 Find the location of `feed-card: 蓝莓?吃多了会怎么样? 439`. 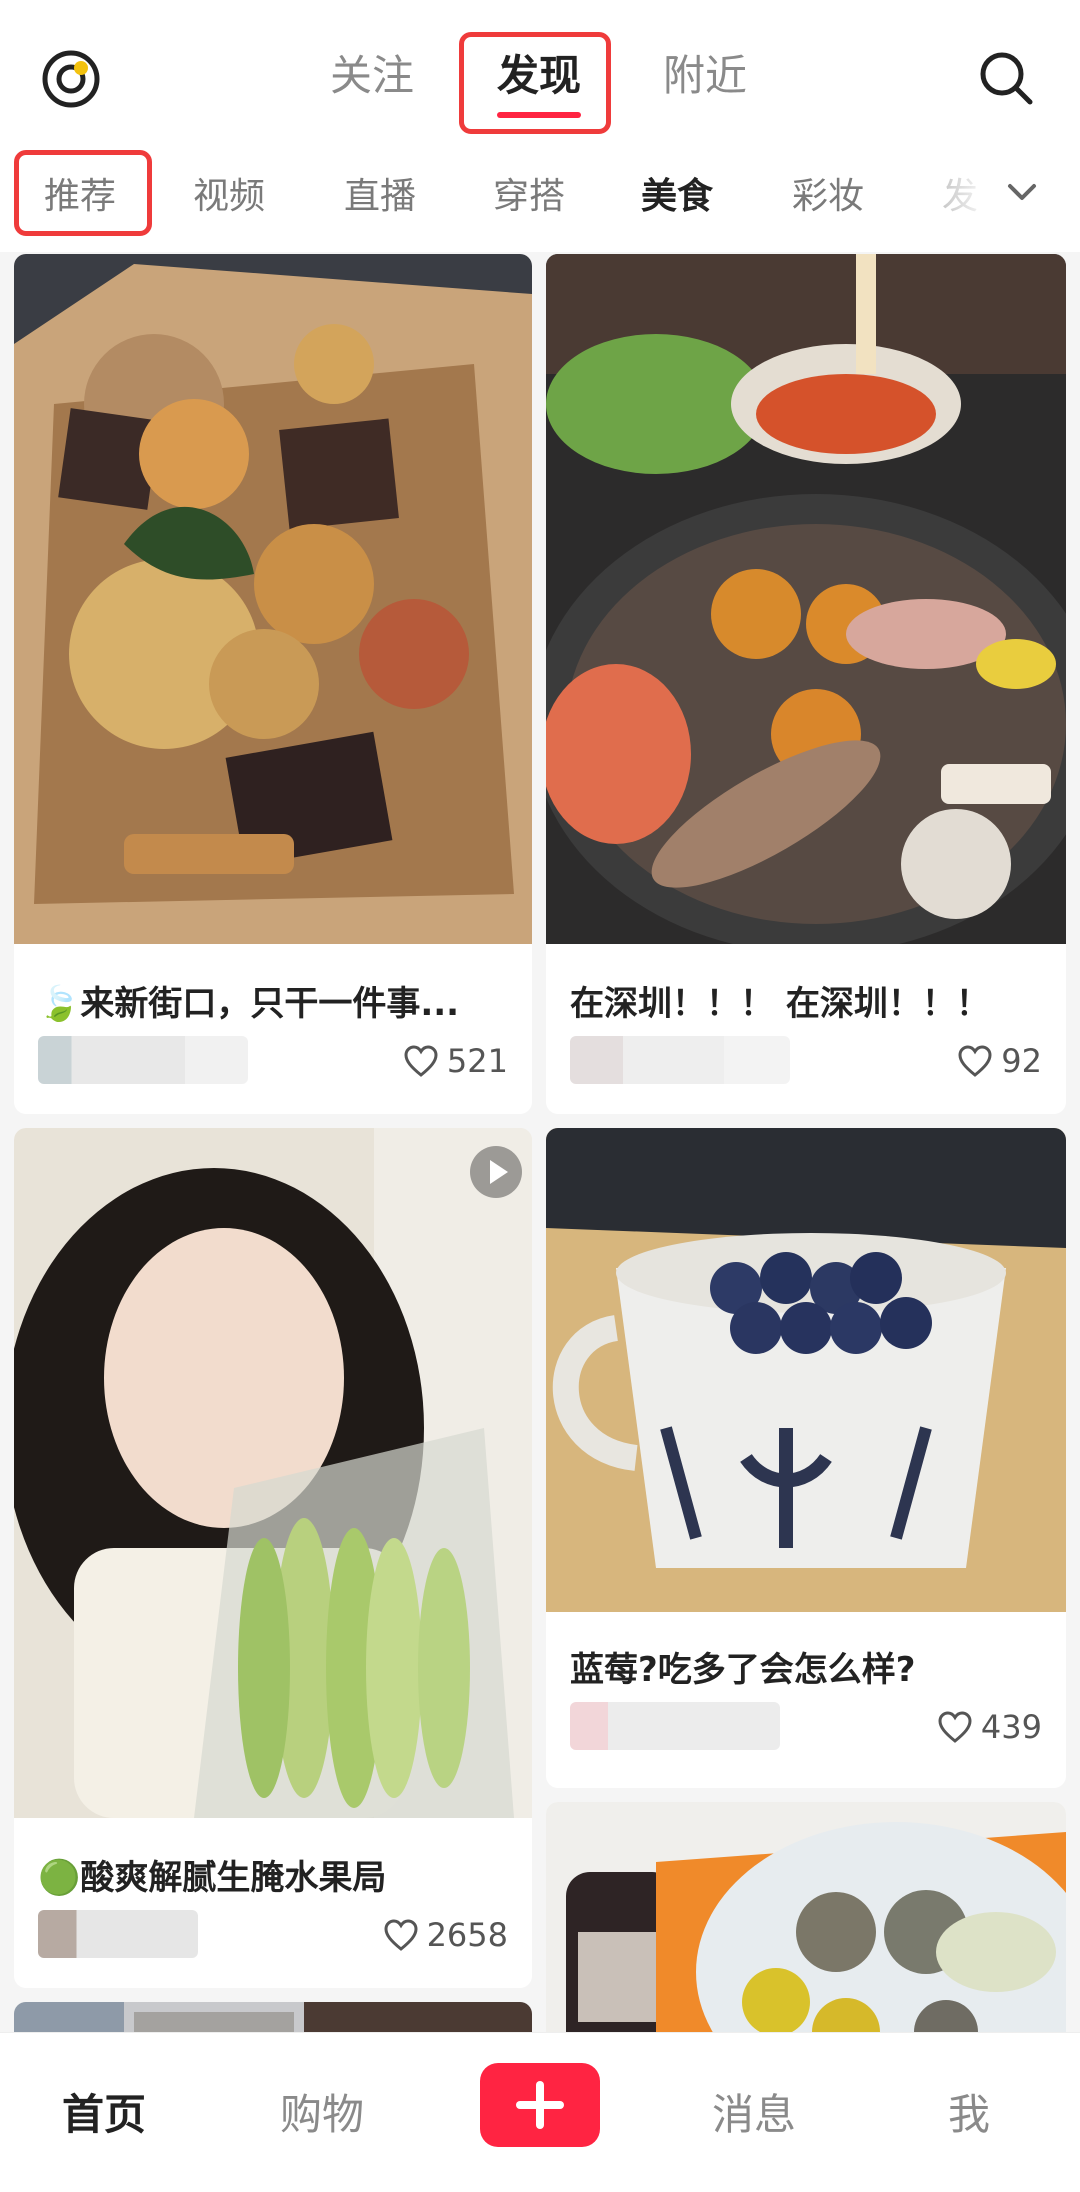

feed-card: 蓝莓?吃多了会怎么样? 439 is located at coordinates (806, 1458).